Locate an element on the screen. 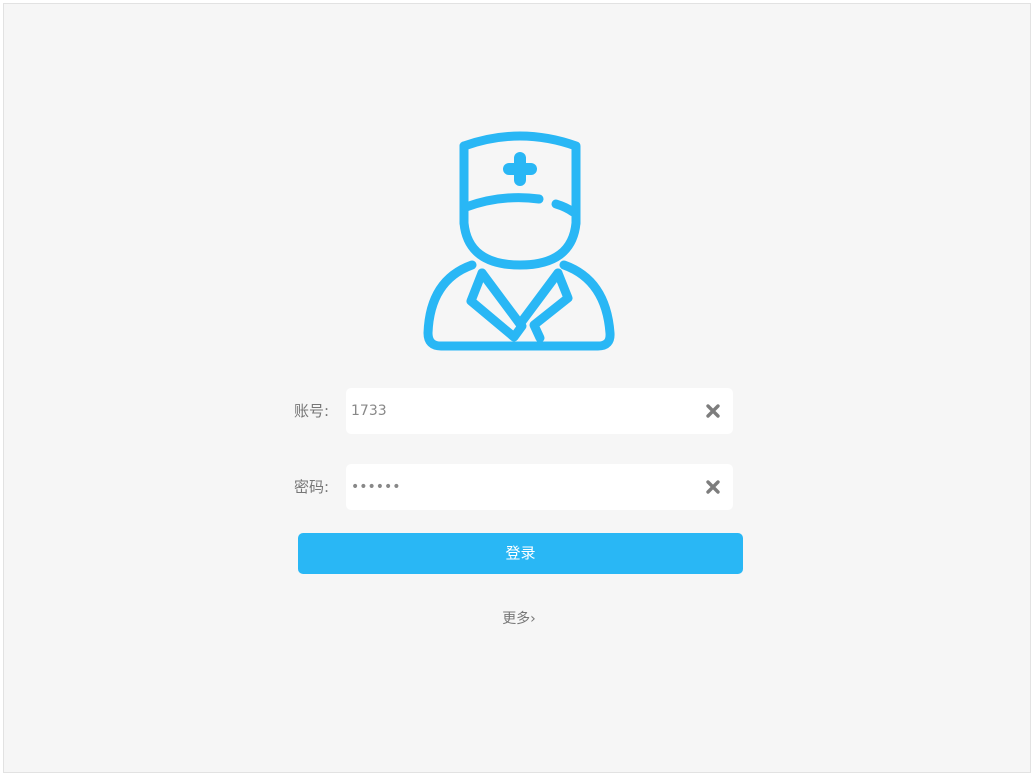  doctor-avatar-icon is located at coordinates (519, 241).